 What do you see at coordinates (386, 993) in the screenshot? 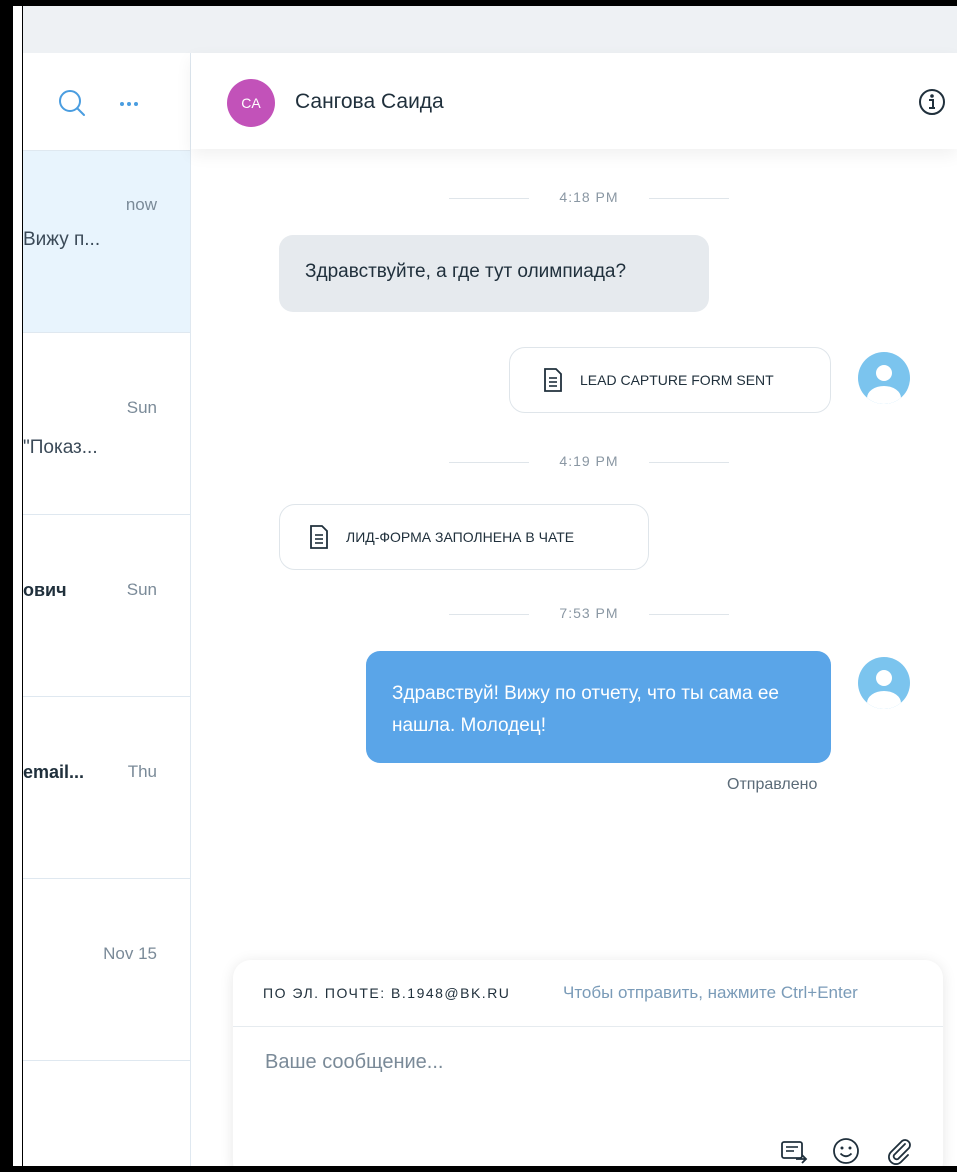
I see `channel-selector: ПО ЭЛ. ПОЧТЕ: B.1948@BK.RU` at bounding box center [386, 993].